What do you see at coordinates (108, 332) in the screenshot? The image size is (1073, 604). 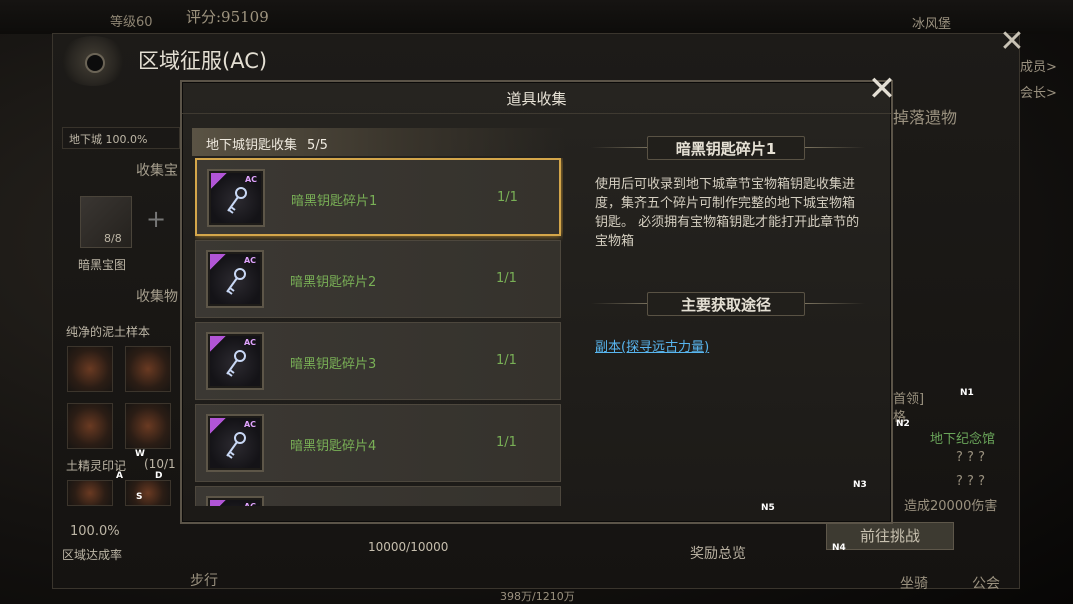 I see `collection-item-label-1: 纯净的泥土样本` at bounding box center [108, 332].